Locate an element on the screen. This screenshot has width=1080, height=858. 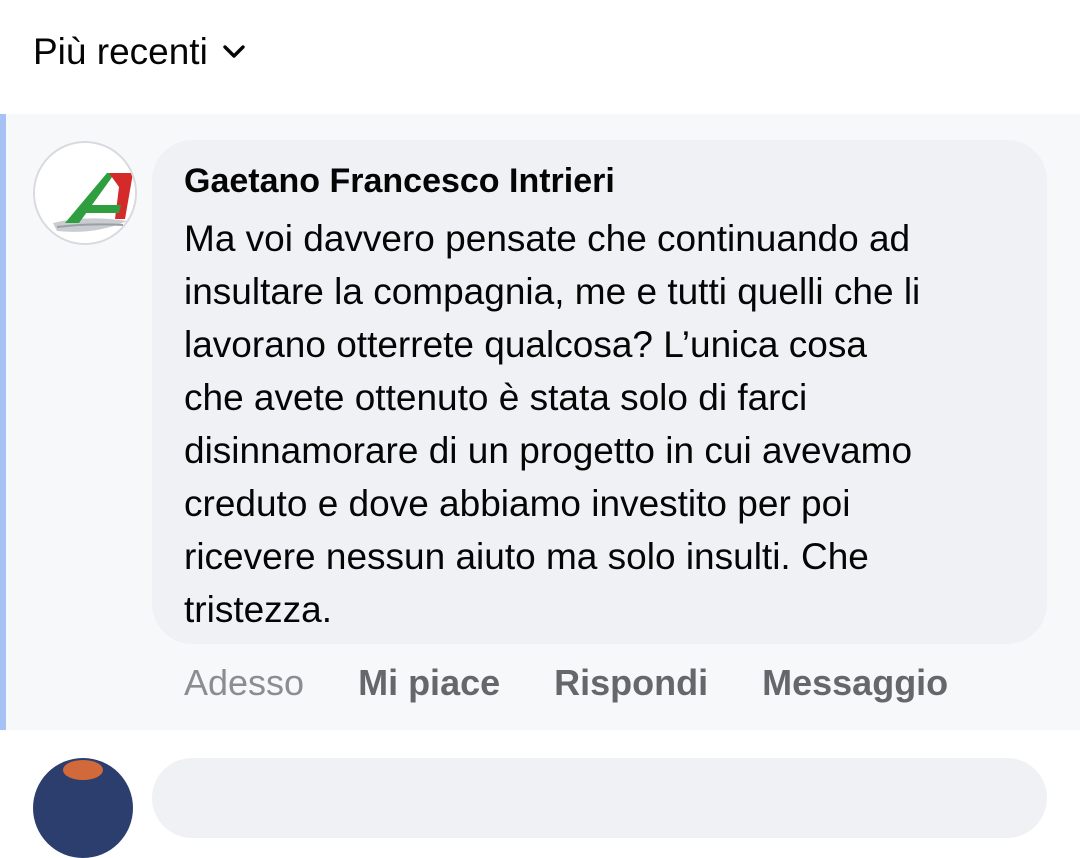
chevron-down-icon is located at coordinates (234, 51).